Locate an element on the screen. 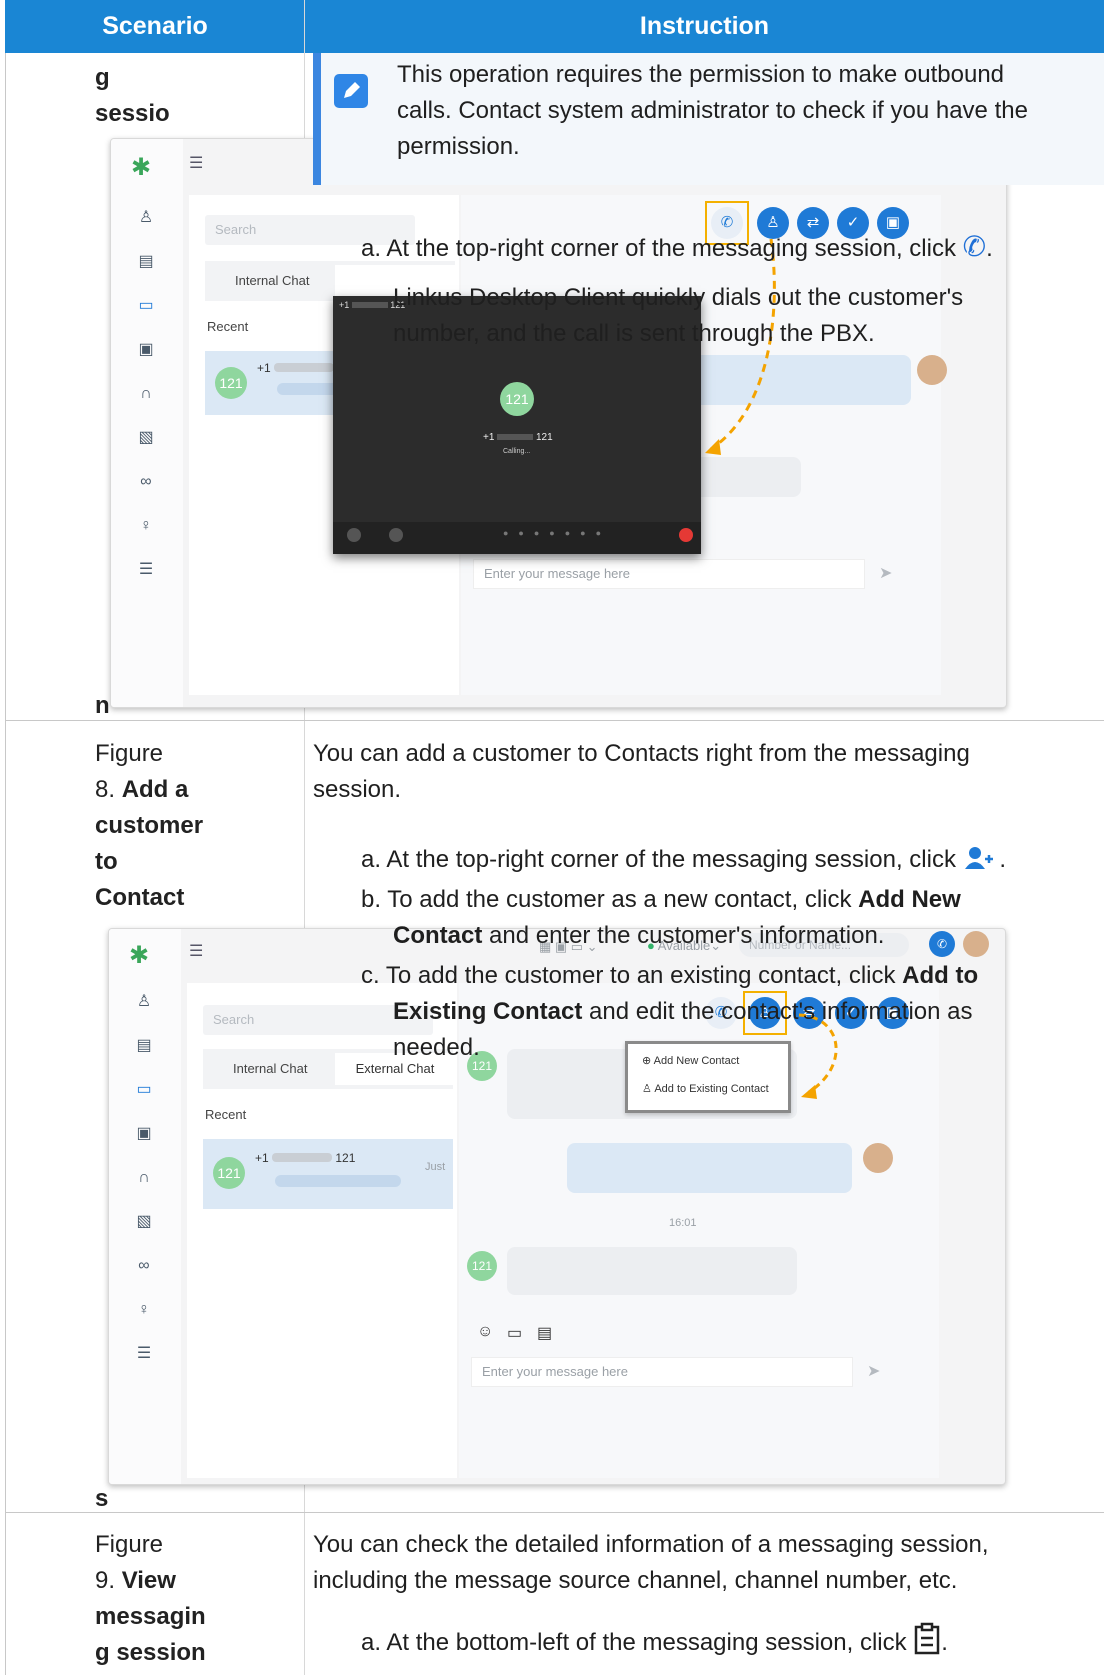  call-log-icon-2: ▧ is located at coordinates (144, 1222).